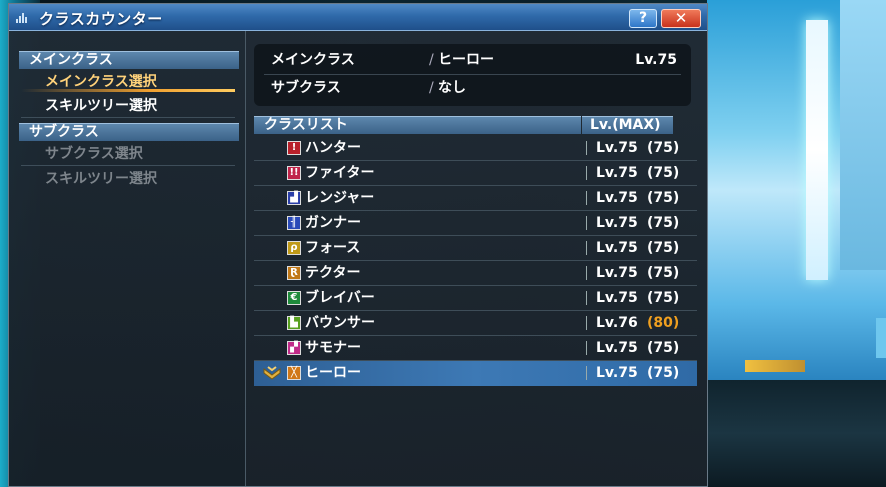 This screenshot has height=487, width=886. Describe the element at coordinates (294, 198) in the screenshot. I see `ranger-icon: ▟` at that location.